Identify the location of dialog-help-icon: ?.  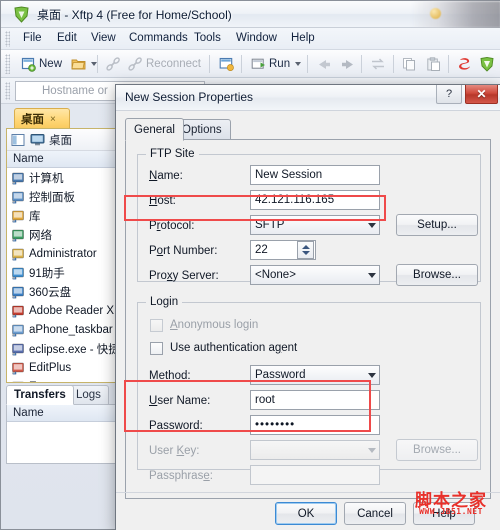
(449, 94).